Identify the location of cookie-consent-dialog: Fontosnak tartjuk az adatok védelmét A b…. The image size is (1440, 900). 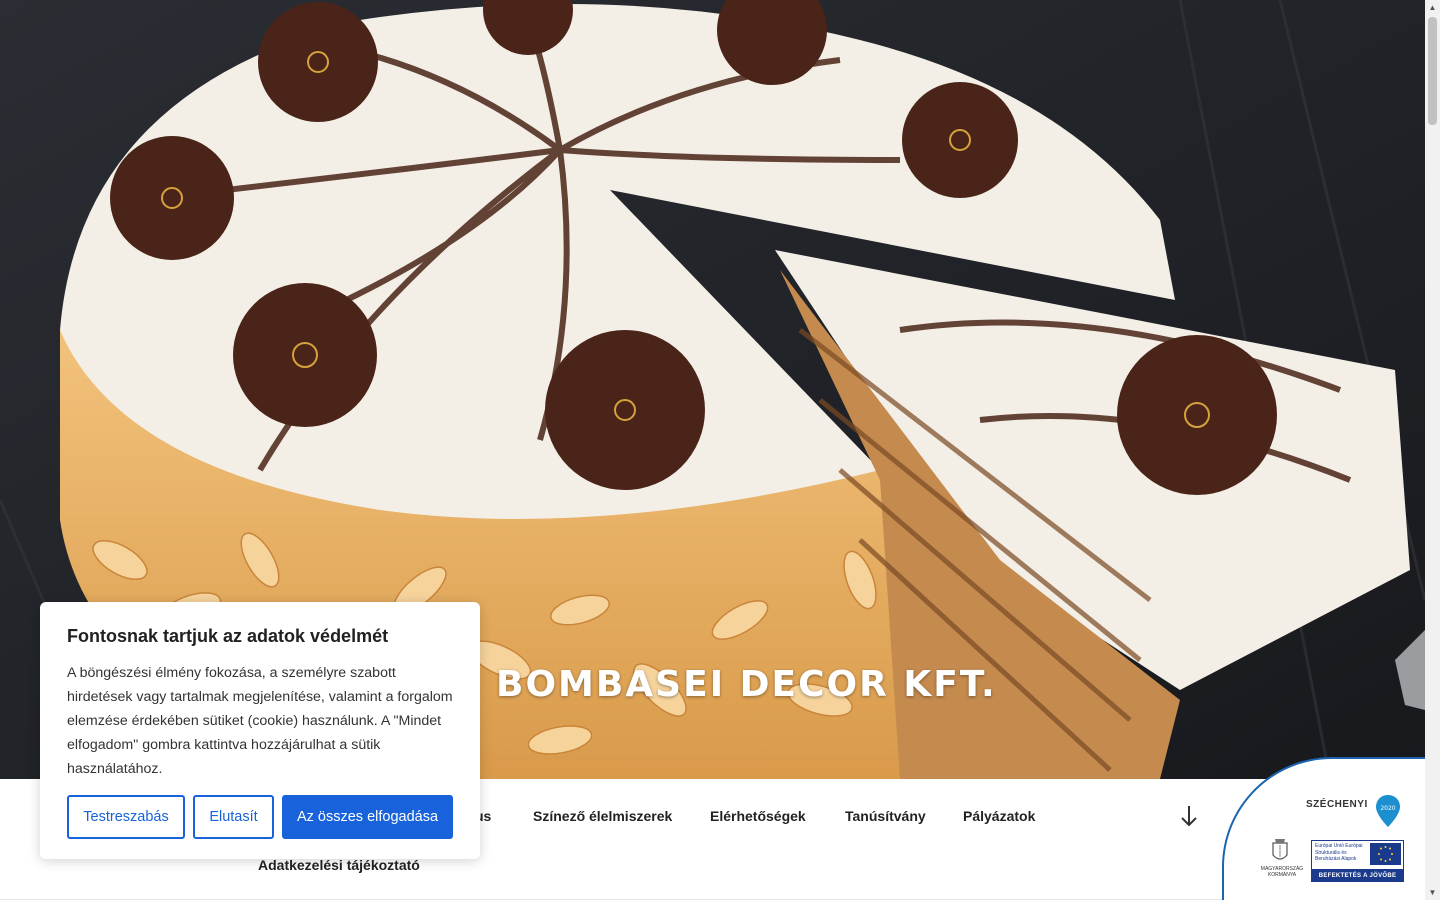
(260, 730).